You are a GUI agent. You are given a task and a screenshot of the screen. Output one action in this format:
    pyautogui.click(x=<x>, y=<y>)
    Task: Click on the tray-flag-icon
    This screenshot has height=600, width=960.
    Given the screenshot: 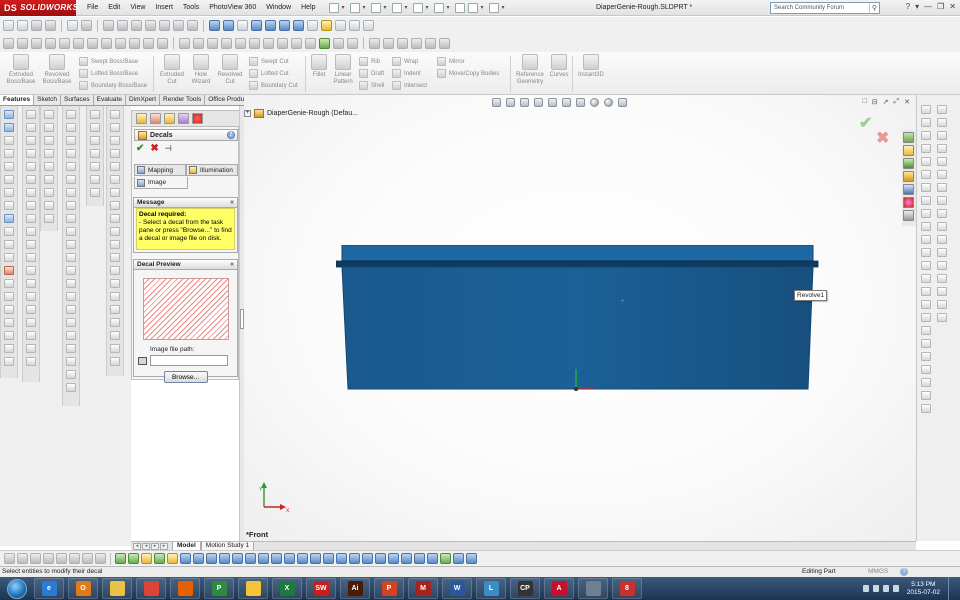 What is the action you would take?
    pyautogui.click(x=875, y=588)
    